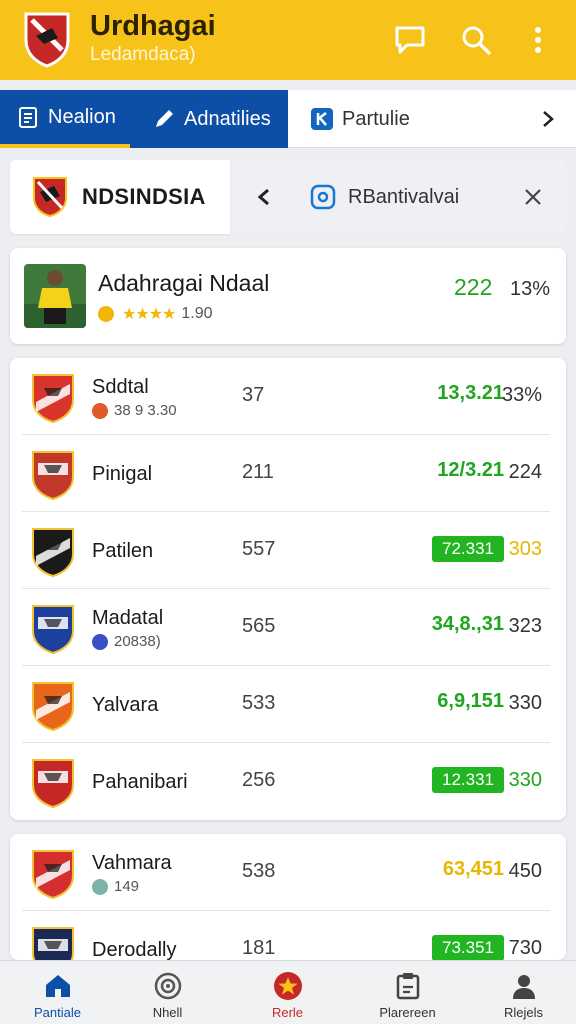 The image size is (576, 1024). What do you see at coordinates (167, 1012) in the screenshot?
I see `nav-label: Nhell` at bounding box center [167, 1012].